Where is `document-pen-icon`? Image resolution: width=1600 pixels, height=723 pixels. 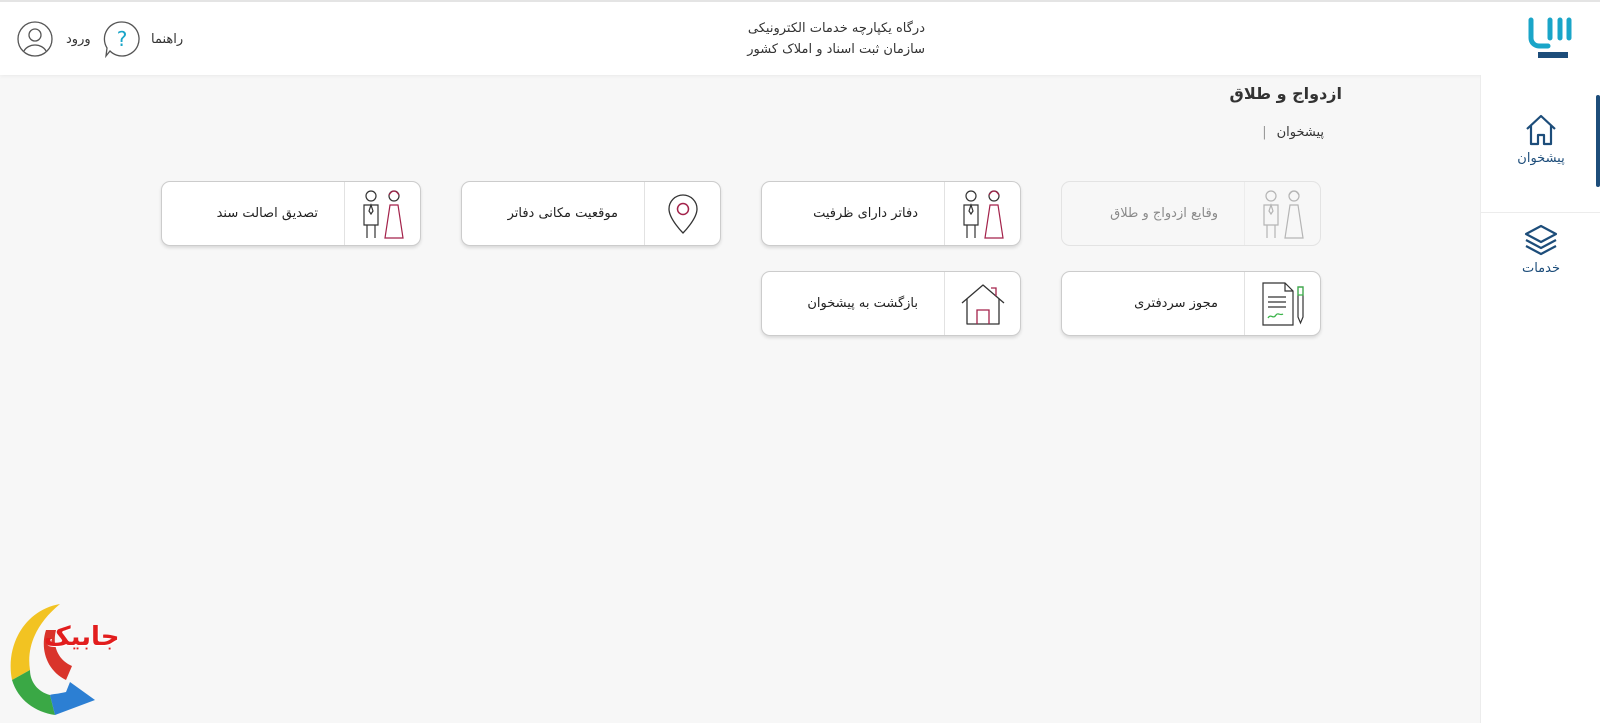 document-pen-icon is located at coordinates (1282, 303).